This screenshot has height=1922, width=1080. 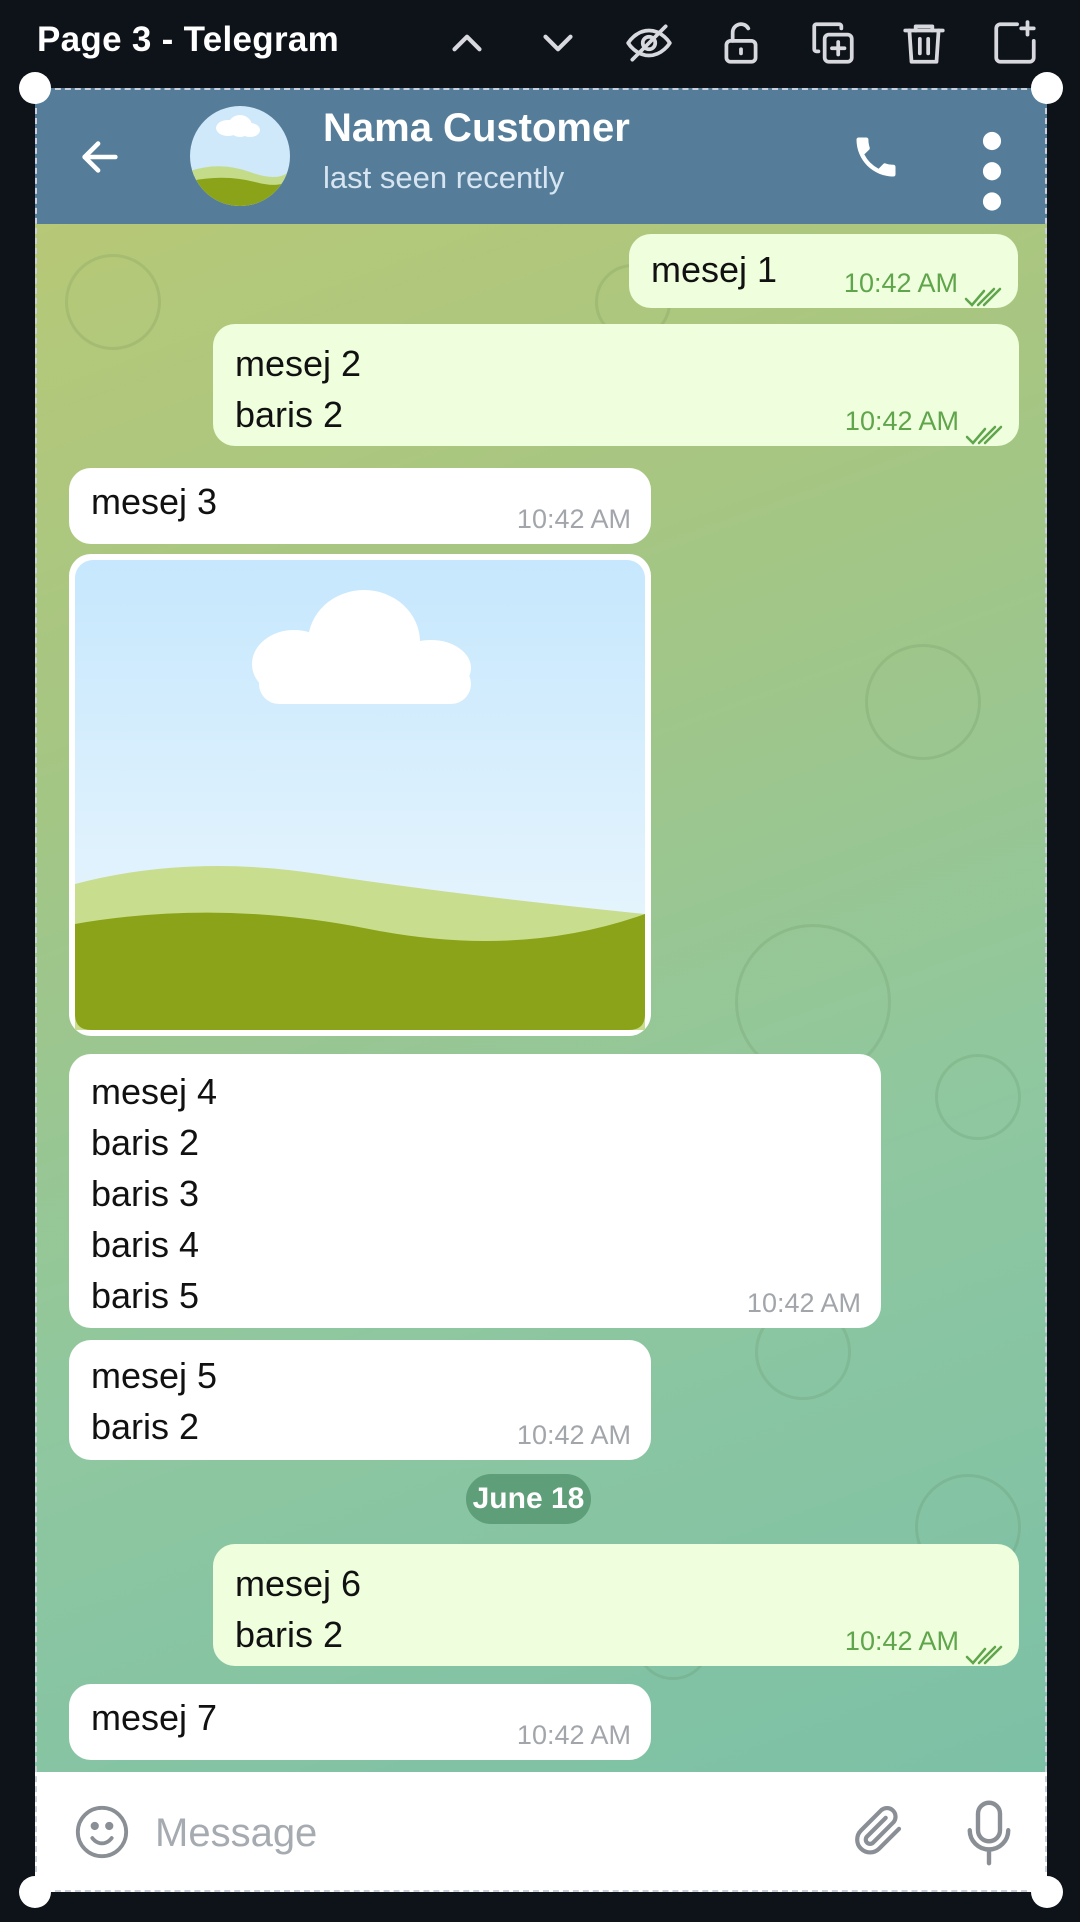 I want to click on eye-off-icon, so click(x=649, y=43).